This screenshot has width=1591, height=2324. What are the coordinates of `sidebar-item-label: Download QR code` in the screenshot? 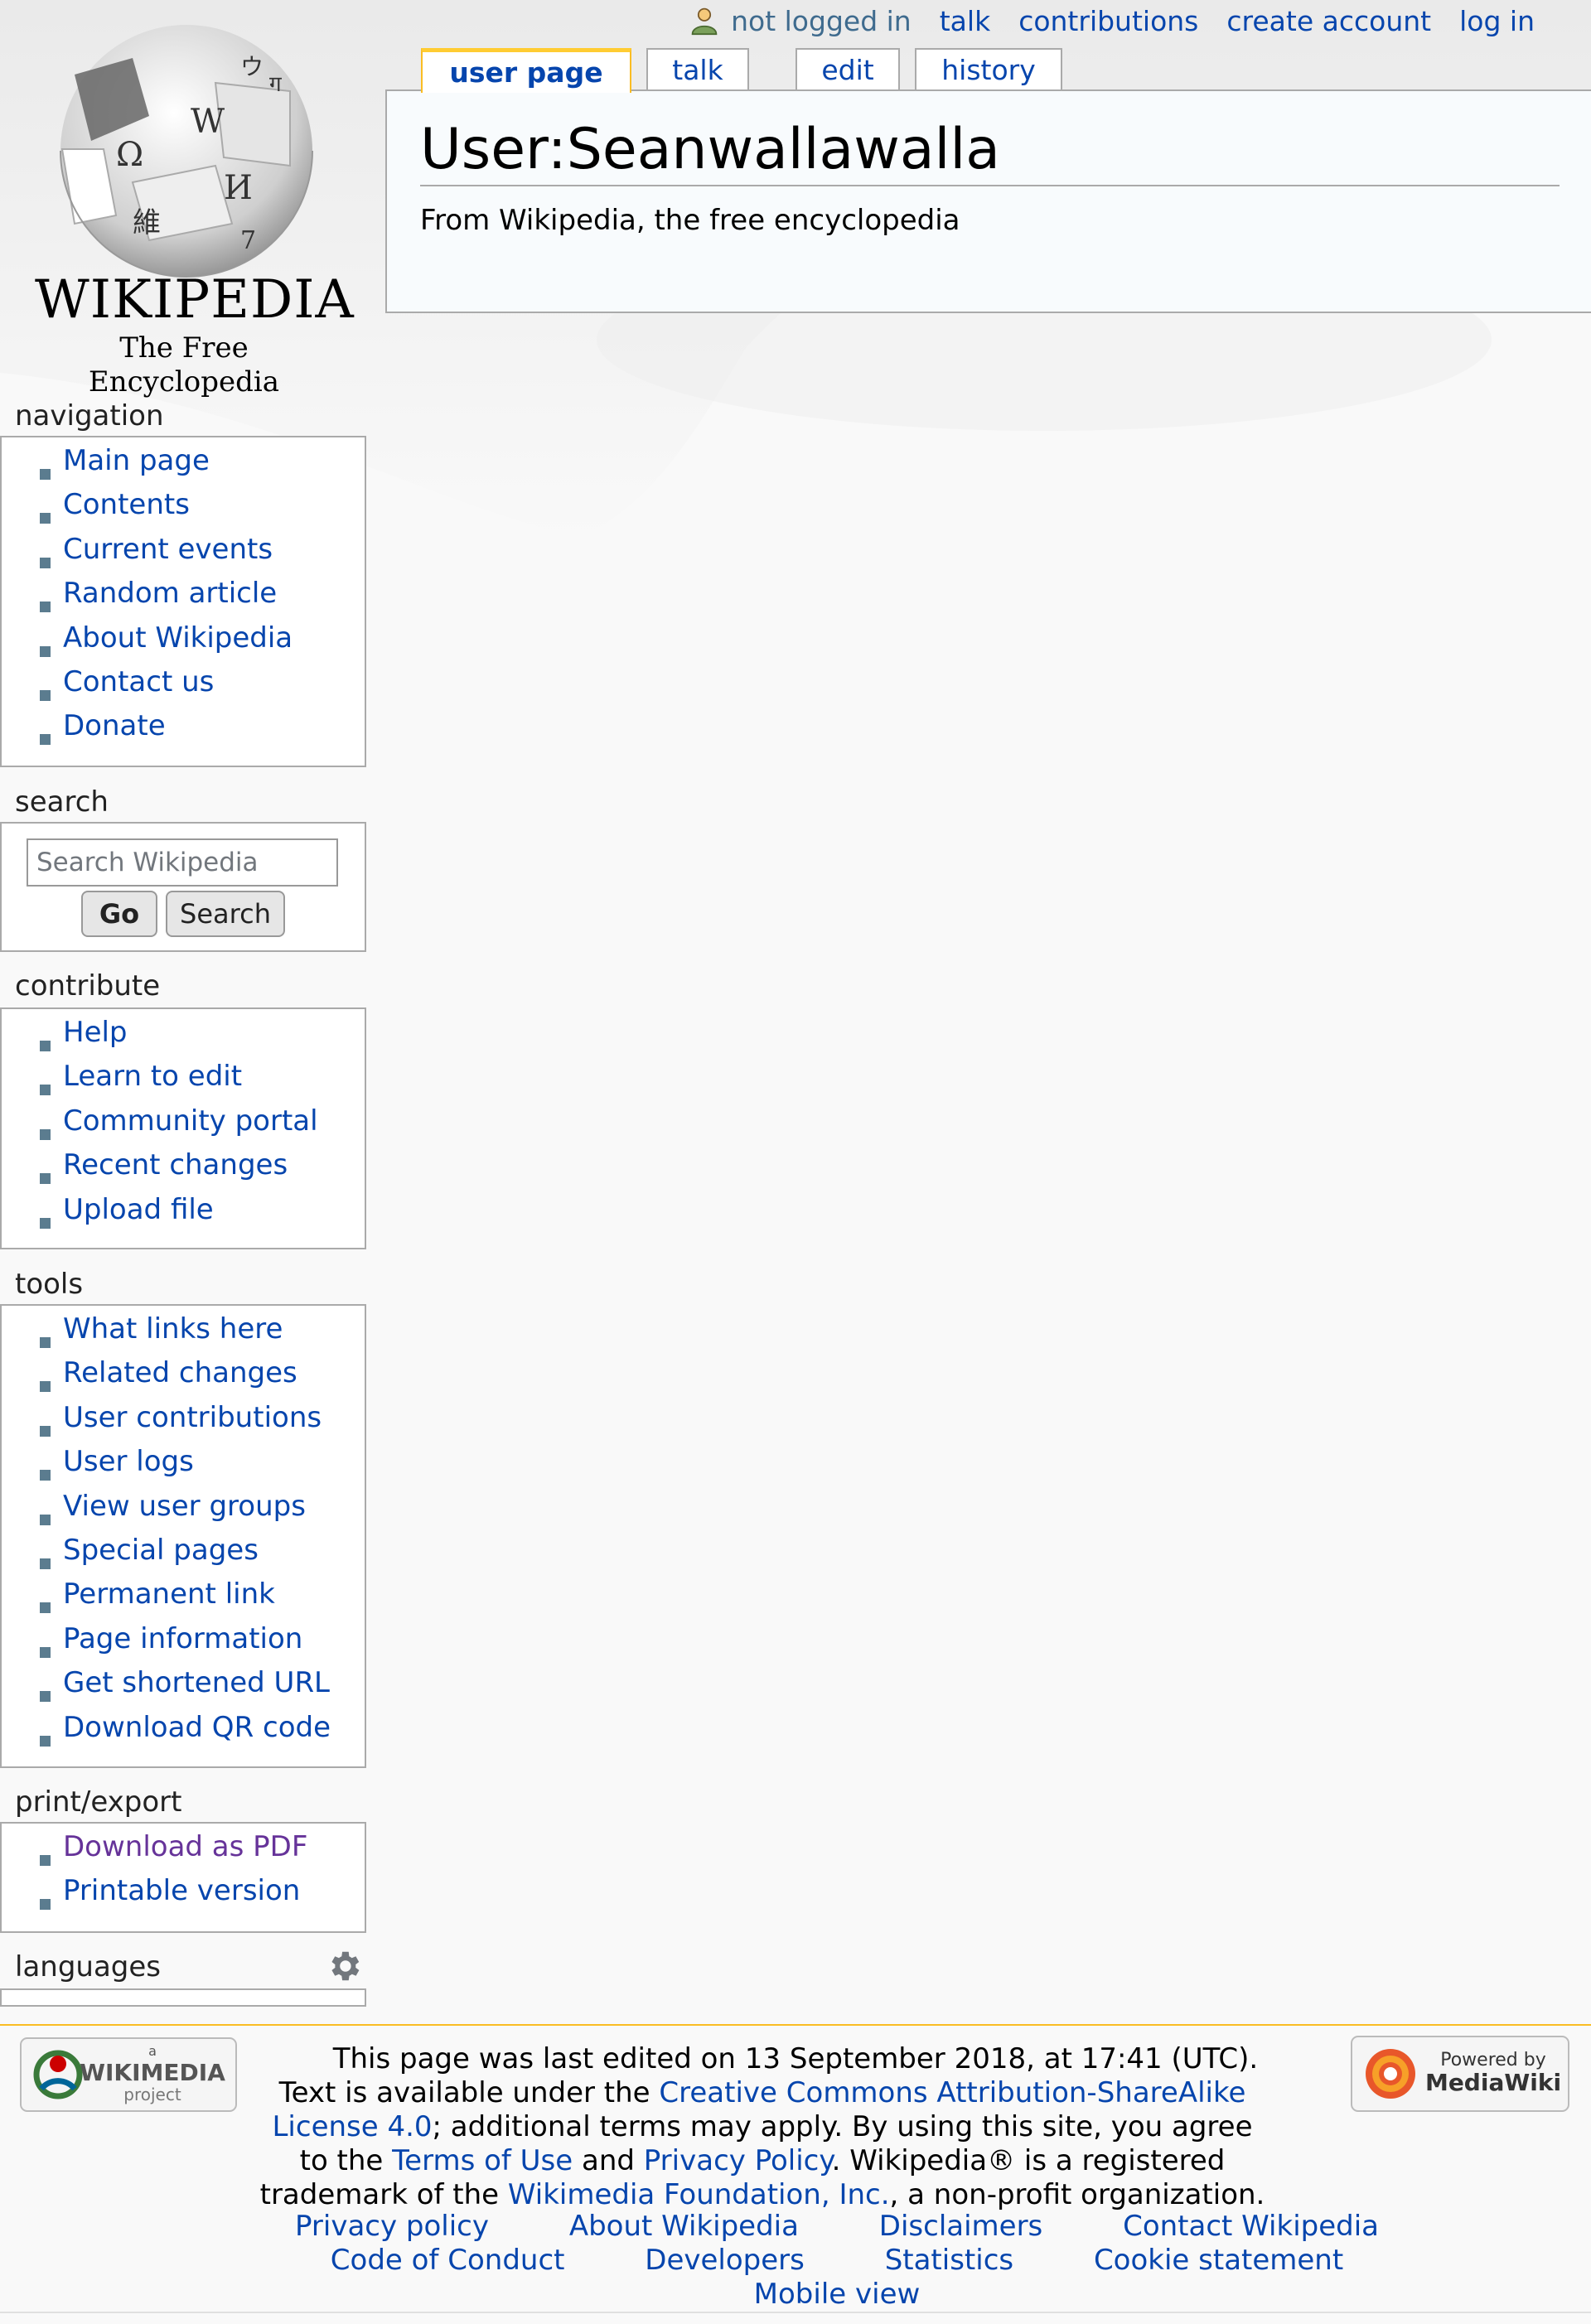 It's located at (197, 1728).